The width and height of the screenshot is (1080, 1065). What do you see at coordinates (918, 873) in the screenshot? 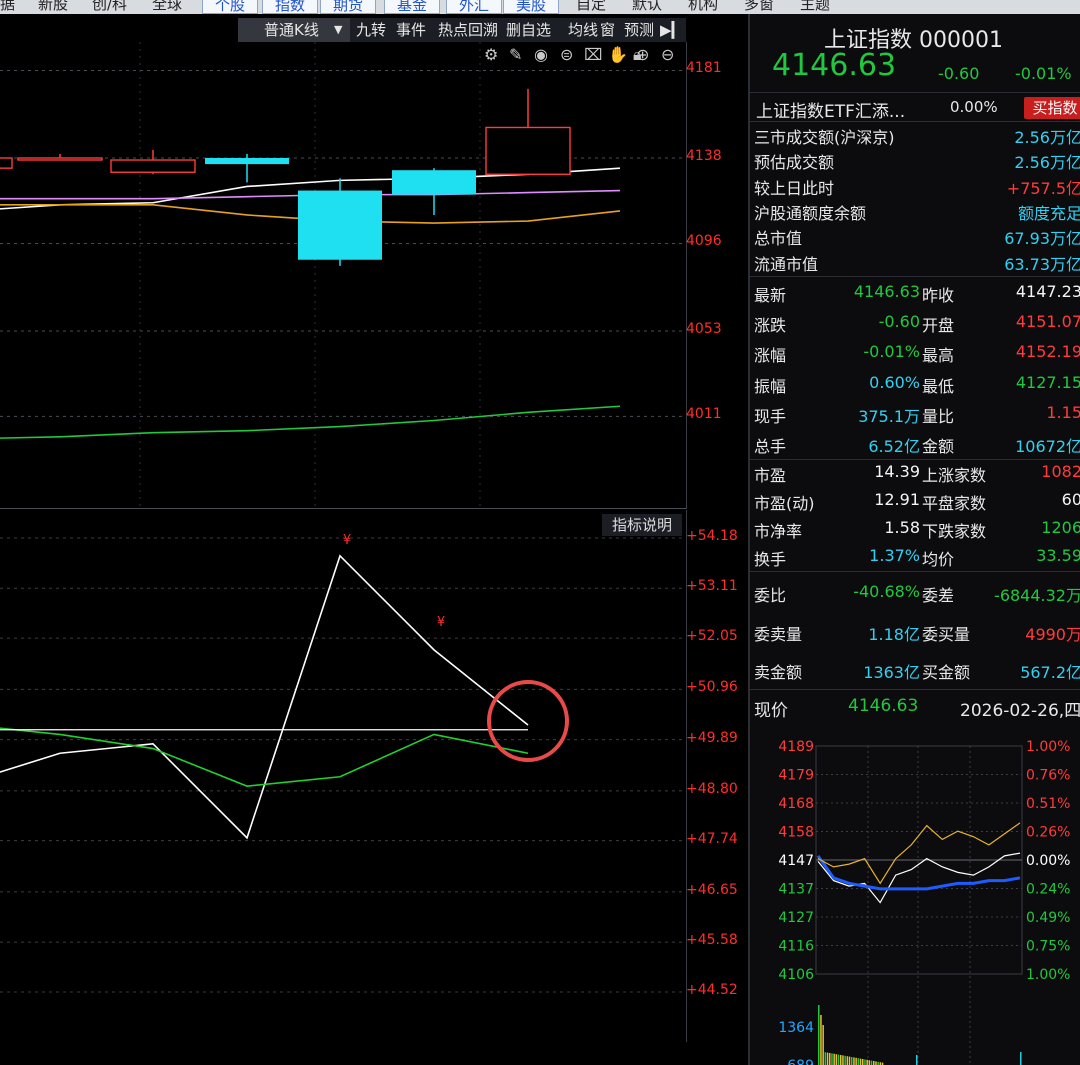
I see `intraday-average-line` at bounding box center [918, 873].